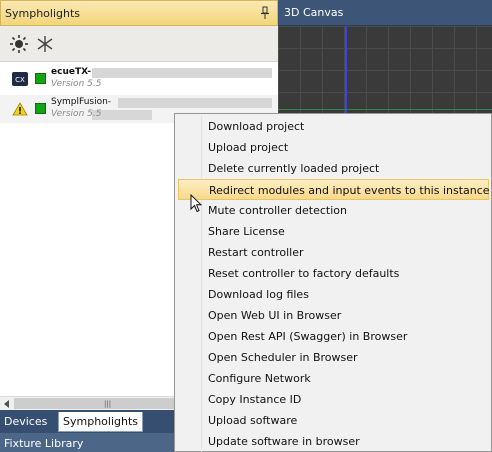  I want to click on x-axis-line, so click(385, 109).